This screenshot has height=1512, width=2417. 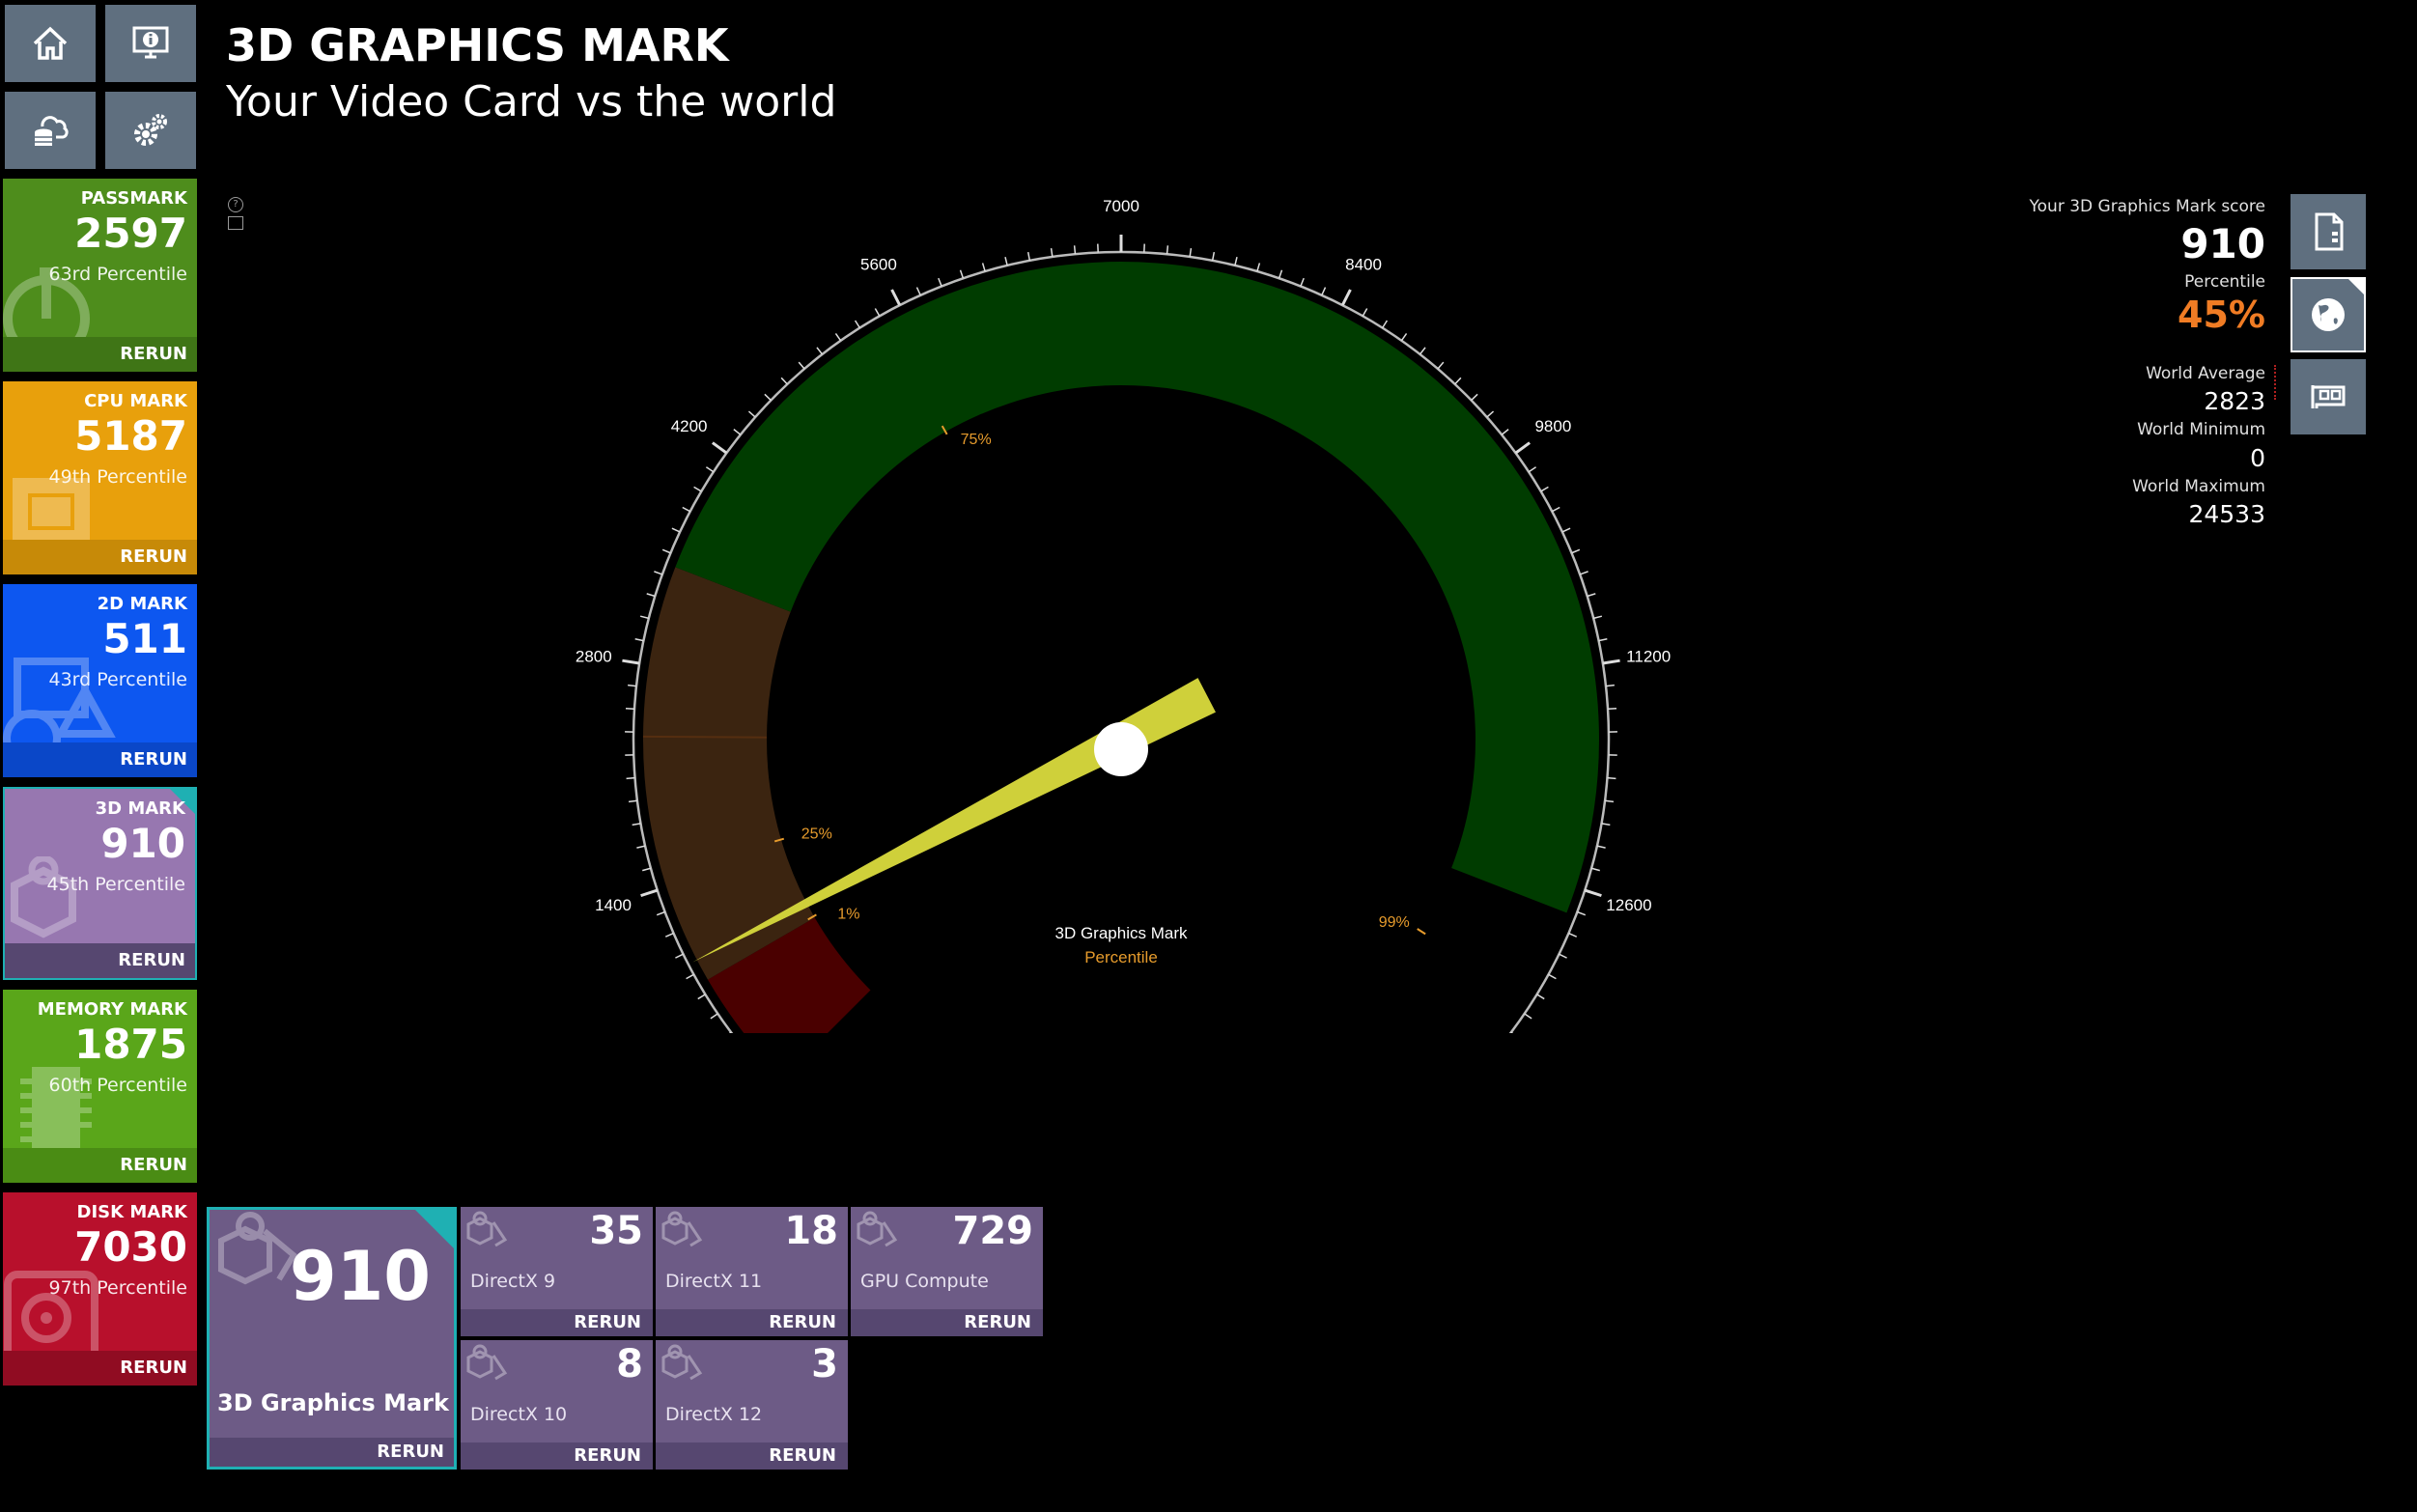 I want to click on subtest-tile-gpu-compute: 729 GPU Compute RERUN, so click(x=947, y=1272).